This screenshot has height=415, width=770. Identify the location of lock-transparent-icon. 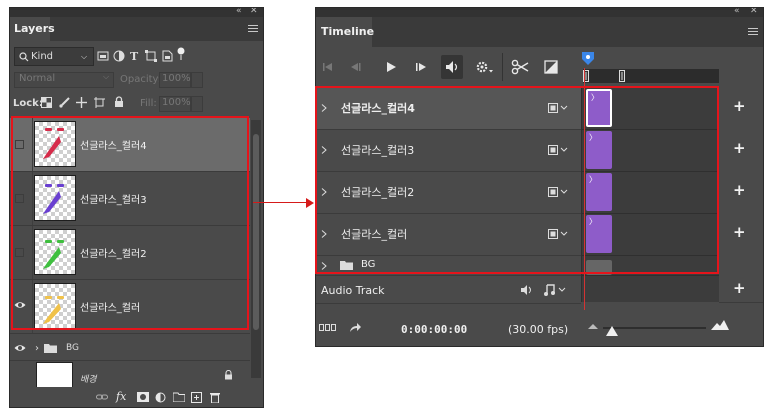
(46, 102).